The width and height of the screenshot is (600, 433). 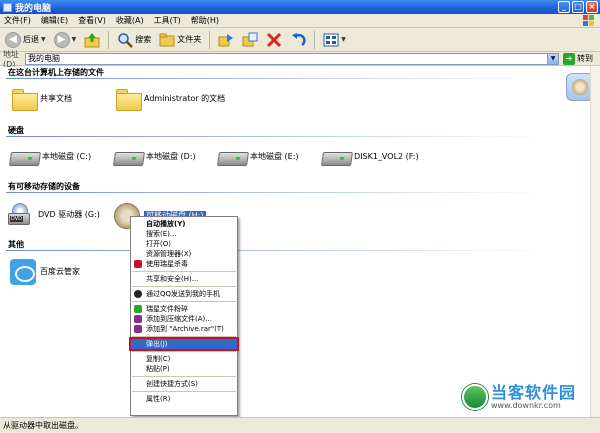 What do you see at coordinates (592, 7) in the screenshot?
I see `close-button: ×` at bounding box center [592, 7].